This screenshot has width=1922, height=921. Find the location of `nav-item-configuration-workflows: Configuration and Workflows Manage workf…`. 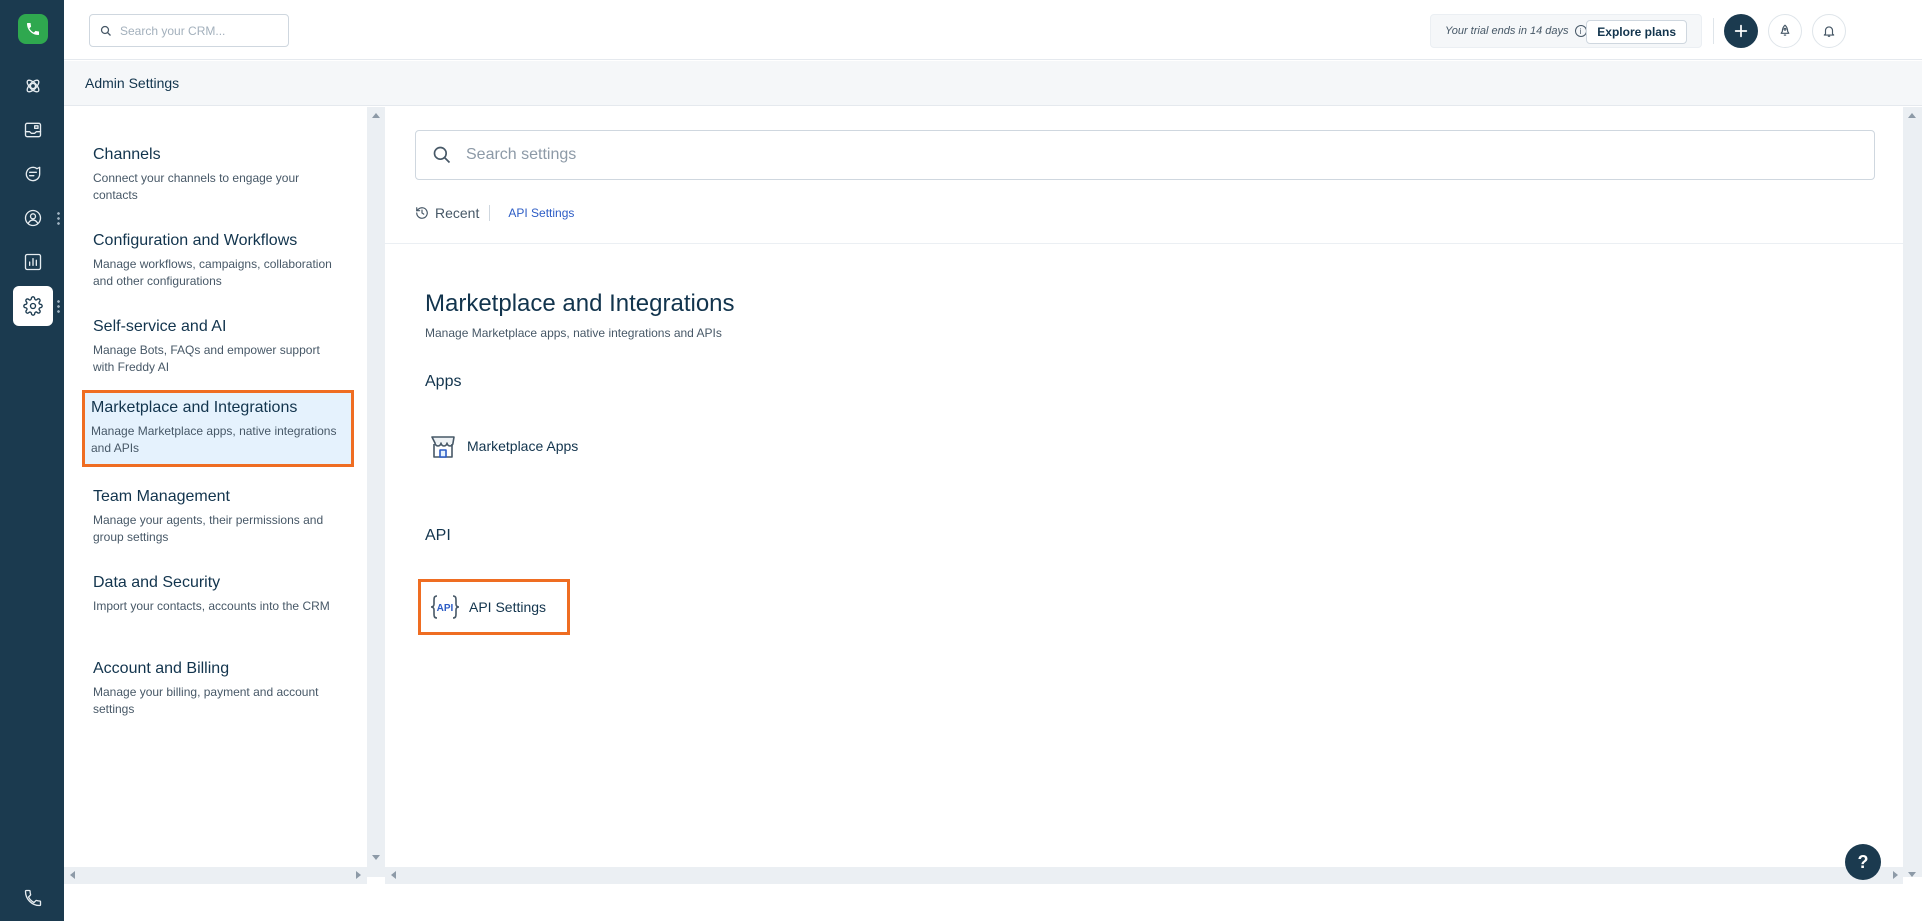

nav-item-configuration-workflows: Configuration and Workflows Manage workf… is located at coordinates (218, 261).